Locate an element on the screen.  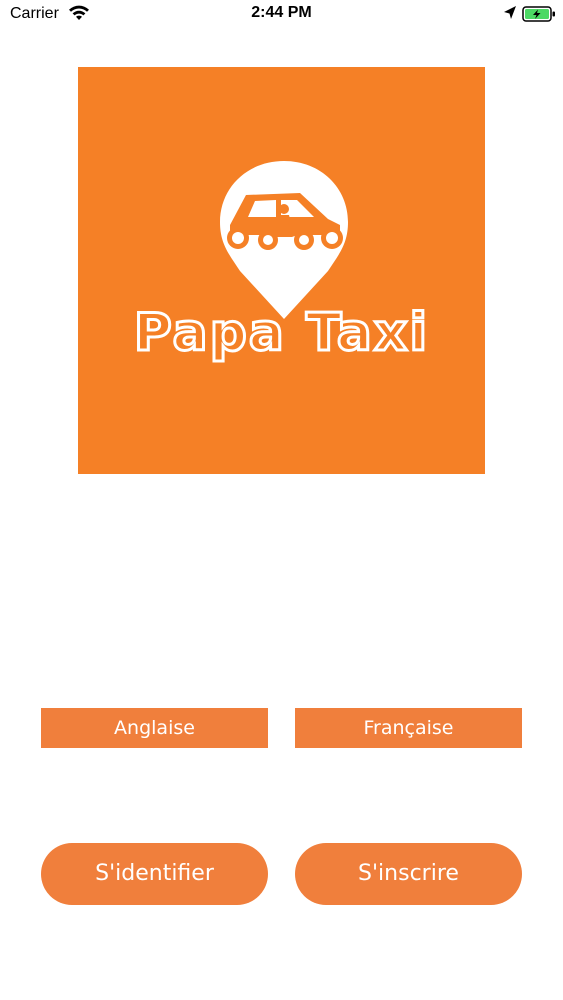
register-button: S'inscrire is located at coordinates (408, 874).